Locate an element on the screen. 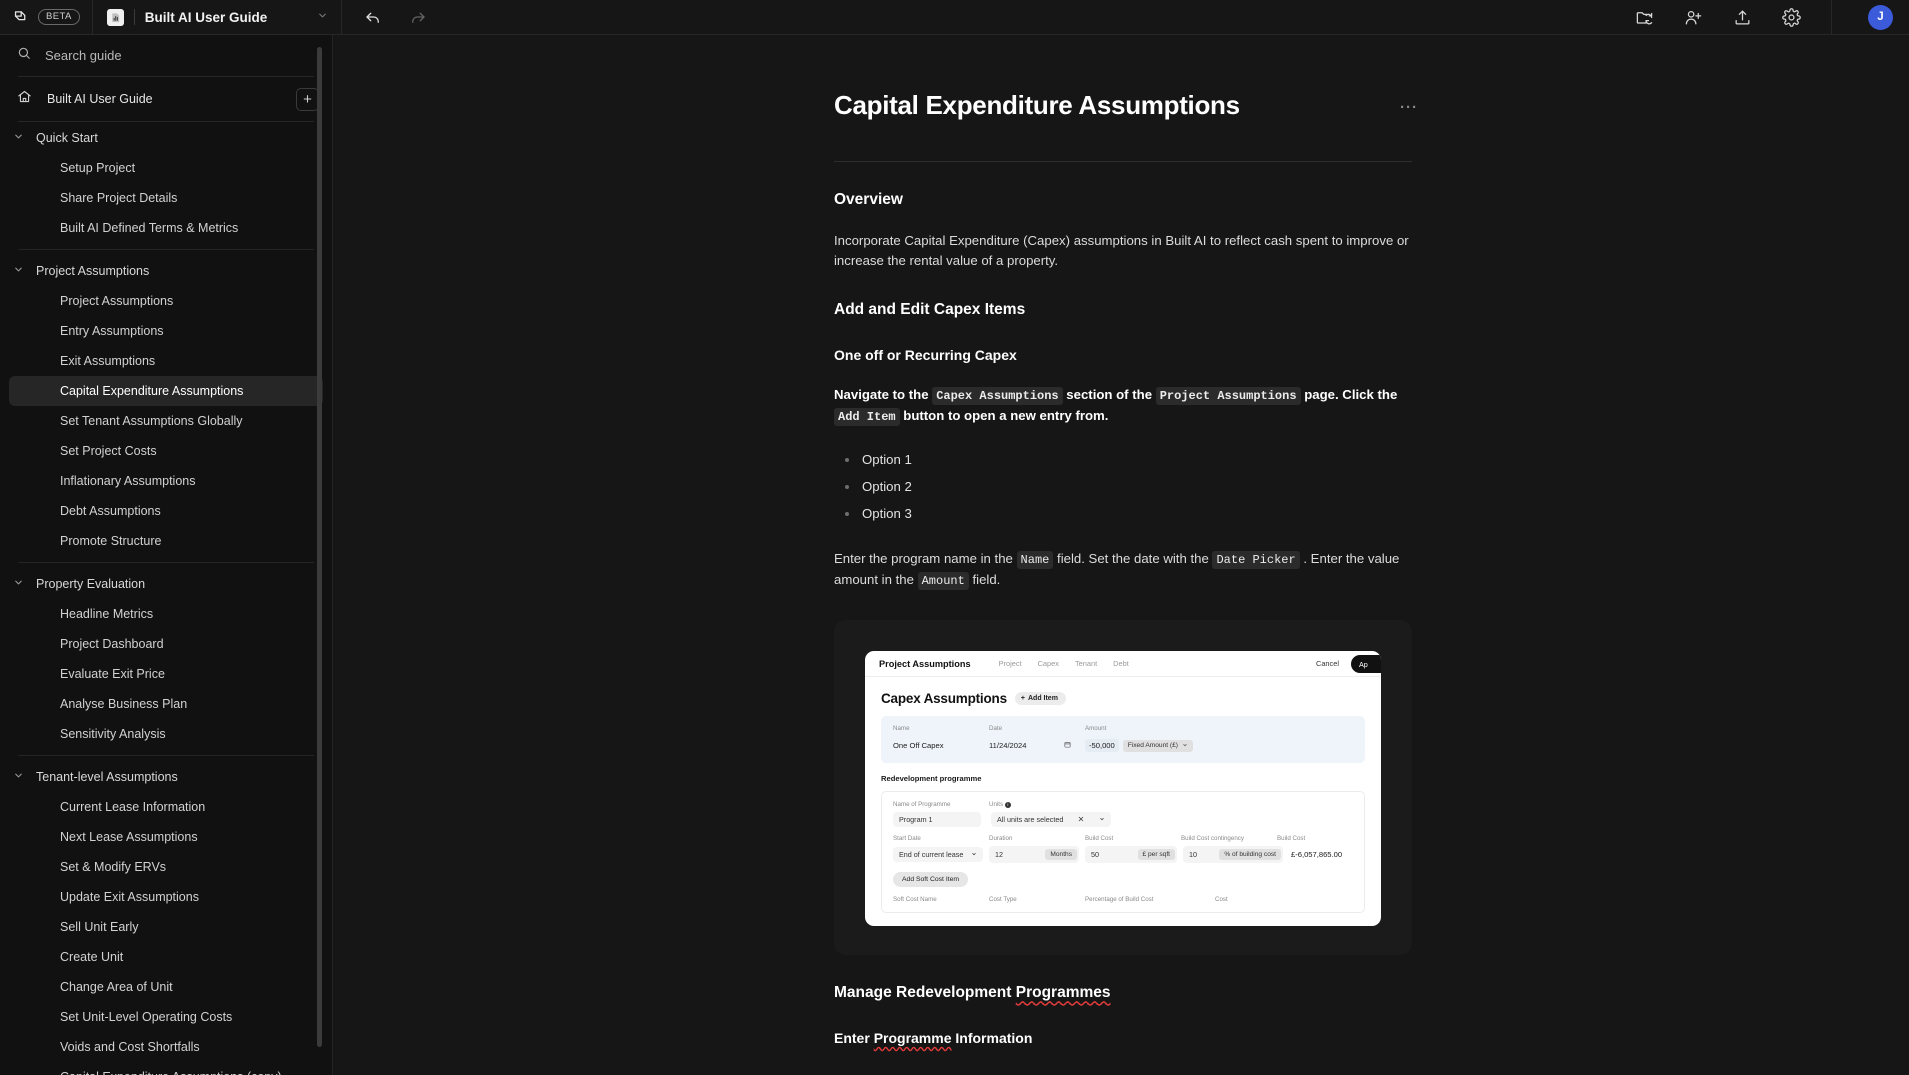 This screenshot has width=1909, height=1075. divider is located at coordinates (134, 17).